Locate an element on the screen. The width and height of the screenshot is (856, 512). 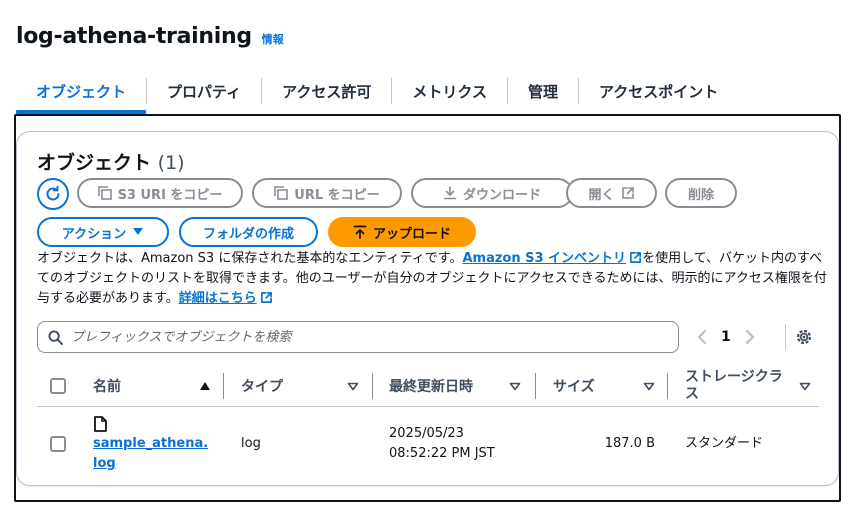
download-button: ダウンロード is located at coordinates (492, 193).